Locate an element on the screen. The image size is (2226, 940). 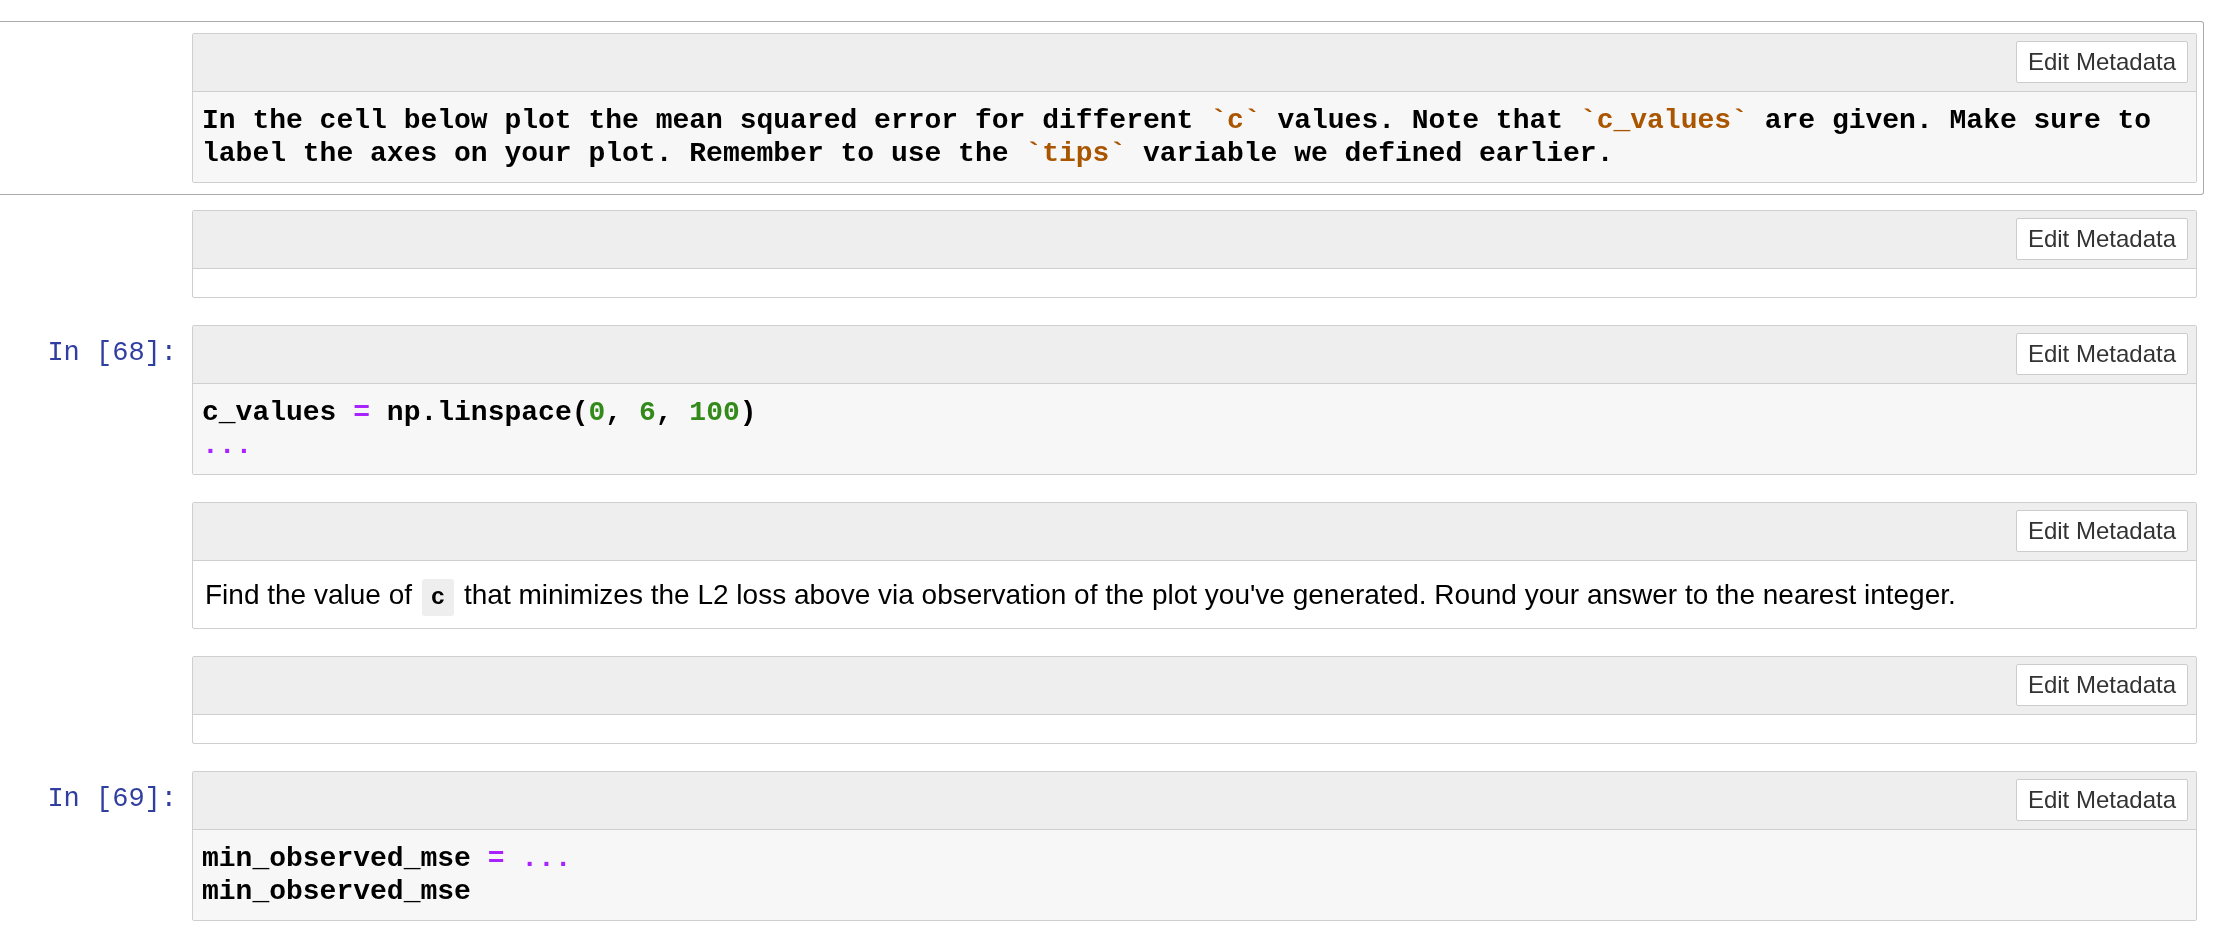
notebook-cell: Edit Metadata min_observed_mse = ... min_observed_mse is located at coordinates (1194, 846).